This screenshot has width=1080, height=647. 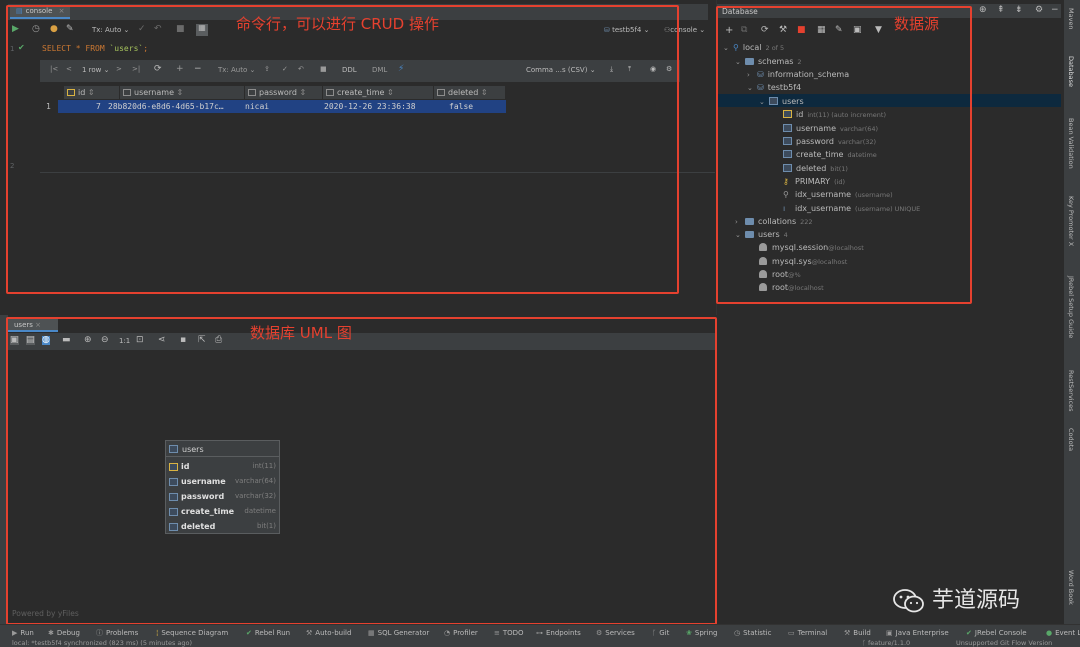 What do you see at coordinates (774, 221) in the screenshot?
I see `tree-node-collations: › collations 222` at bounding box center [774, 221].